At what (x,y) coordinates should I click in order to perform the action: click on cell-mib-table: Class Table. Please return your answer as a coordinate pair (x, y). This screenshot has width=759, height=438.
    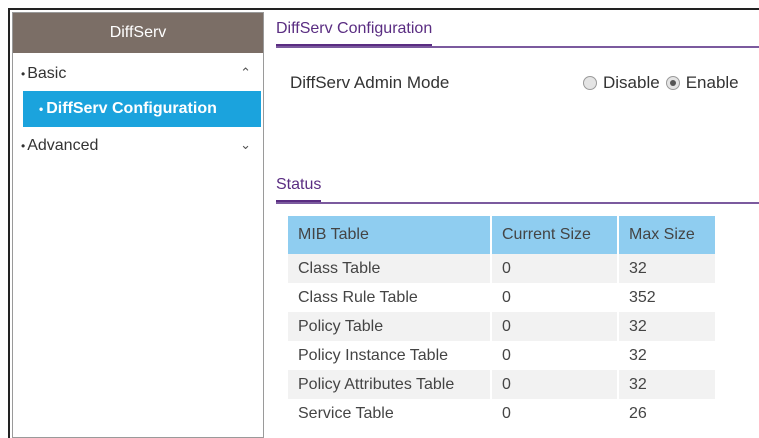
    Looking at the image, I should click on (390, 268).